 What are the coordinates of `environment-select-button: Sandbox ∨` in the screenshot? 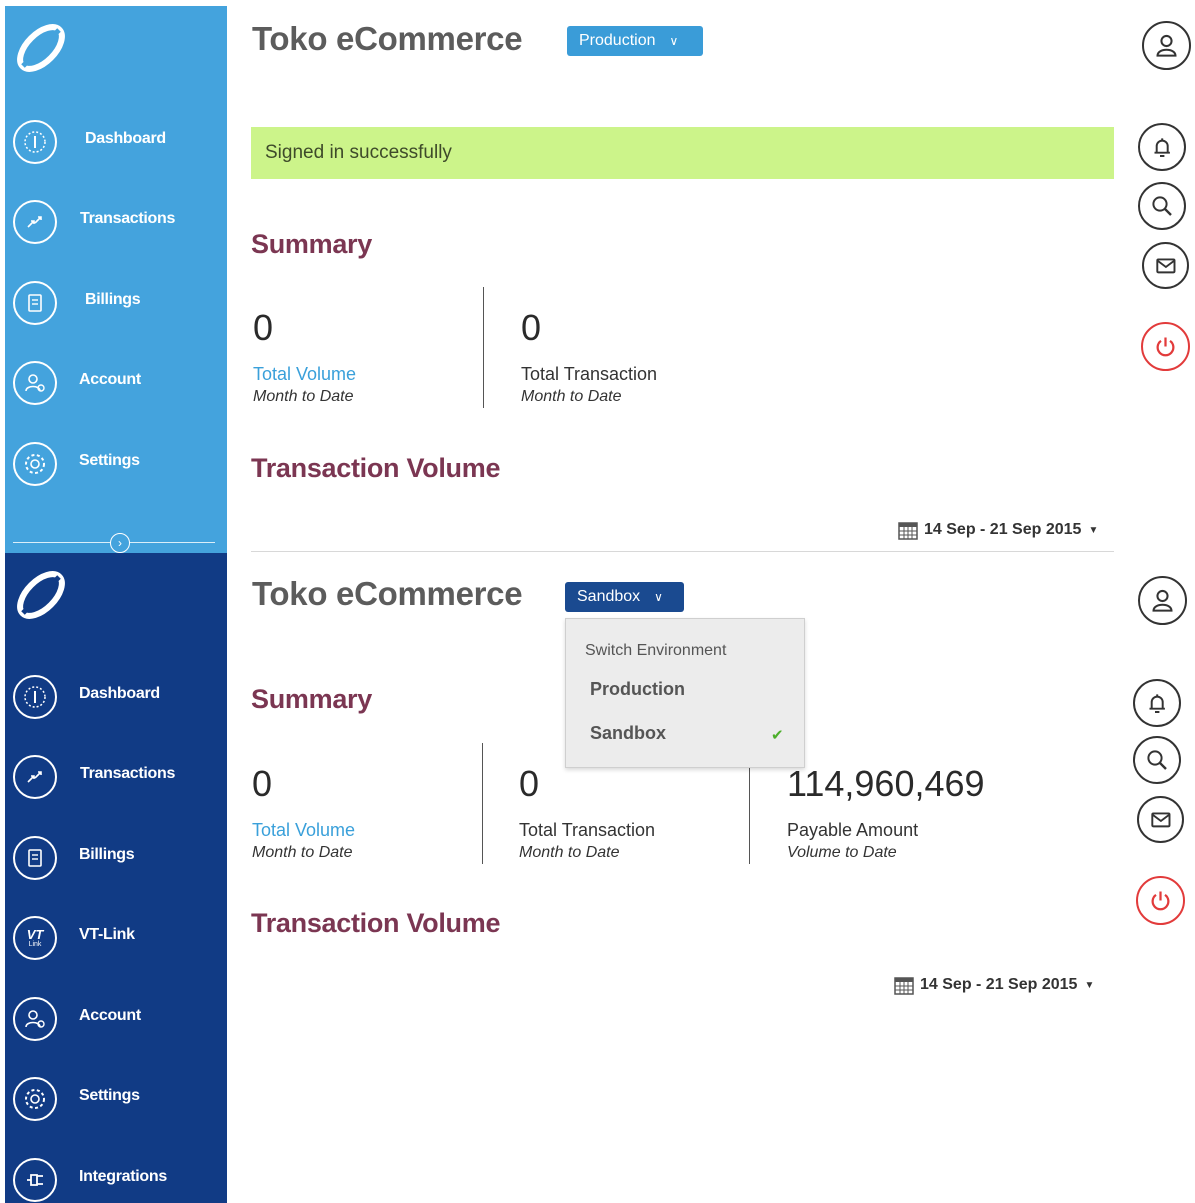 It's located at (624, 597).